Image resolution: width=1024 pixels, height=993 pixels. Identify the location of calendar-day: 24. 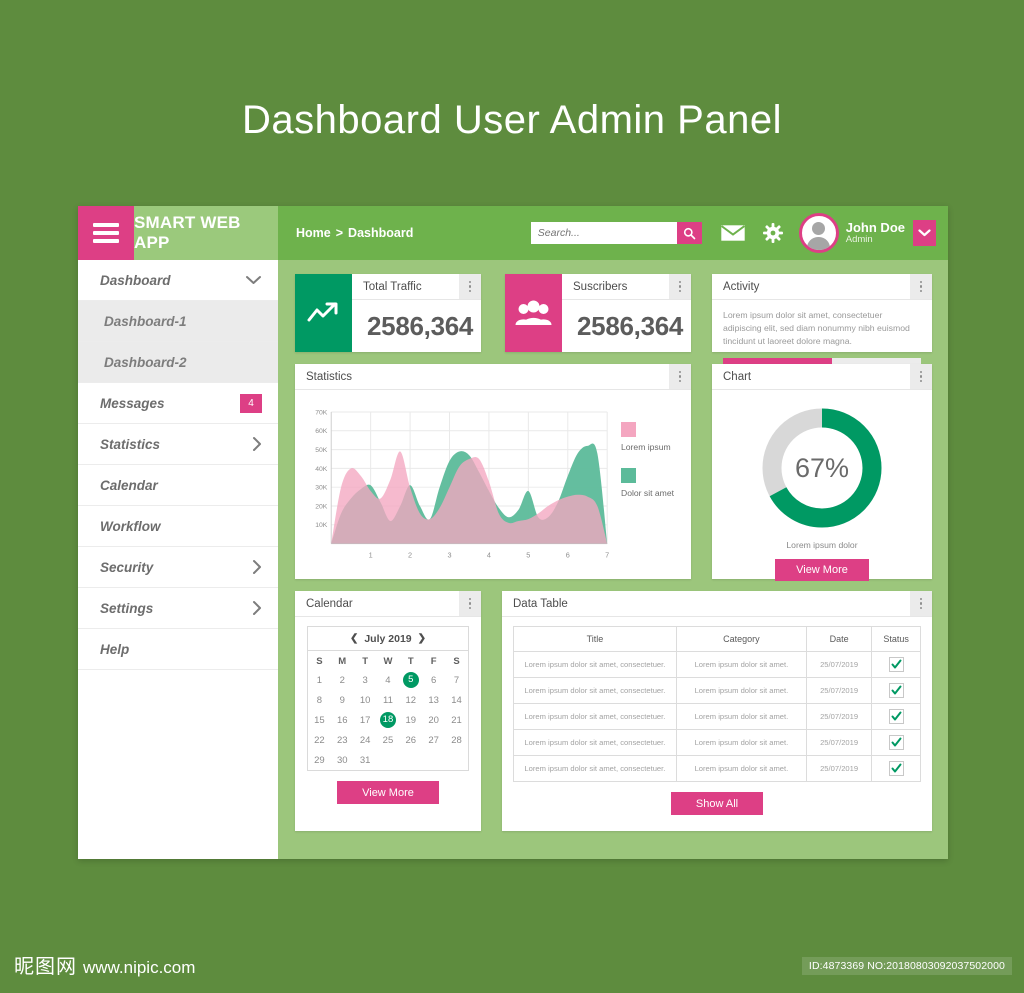
(365, 740).